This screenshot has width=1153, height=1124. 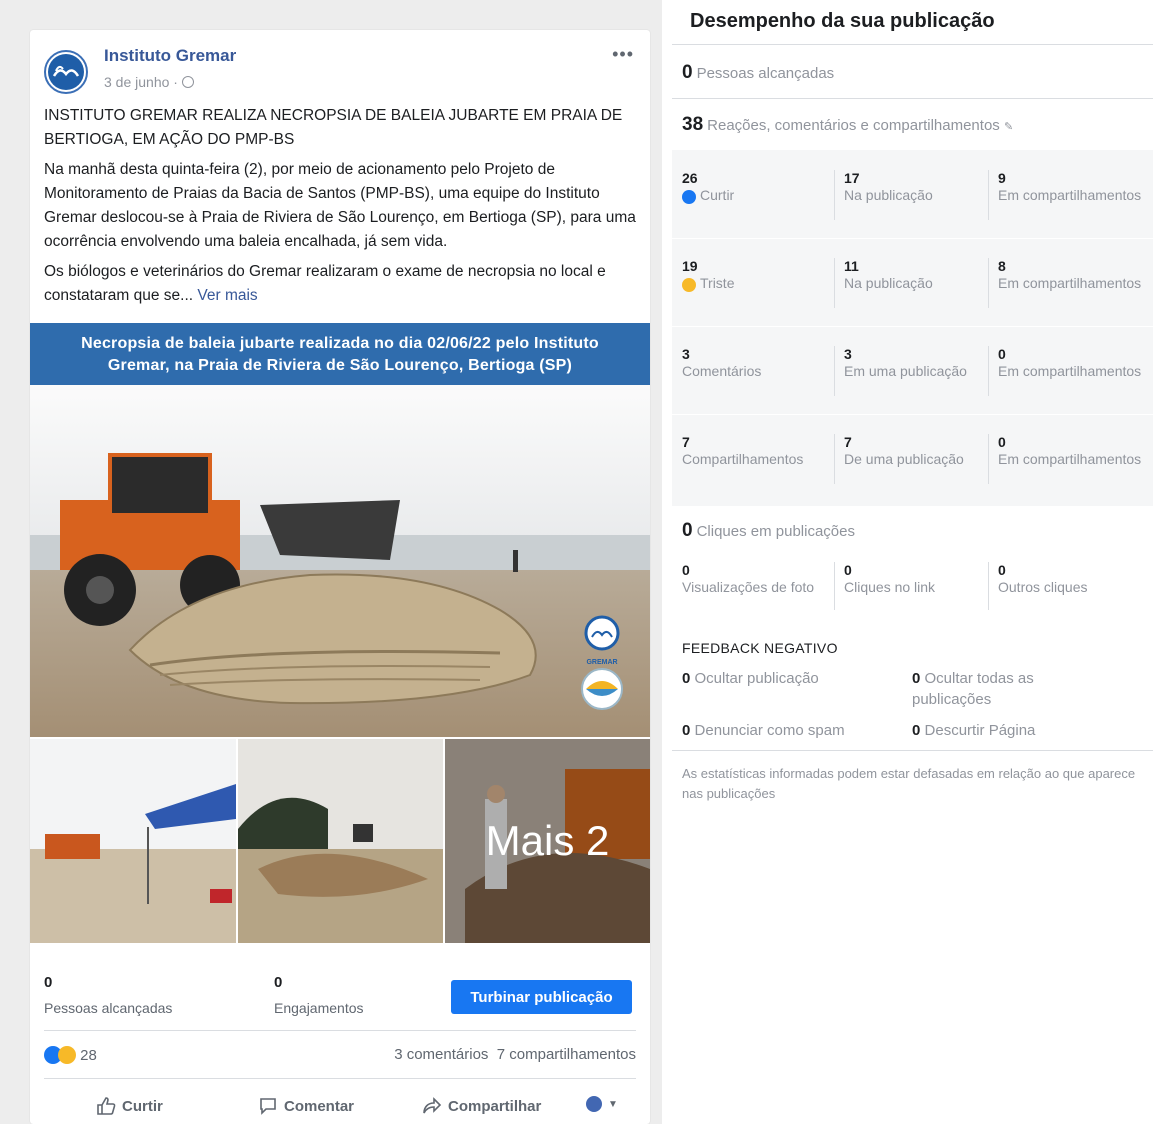 I want to click on clicks-other-label: Outros cliques, so click(x=1043, y=587).